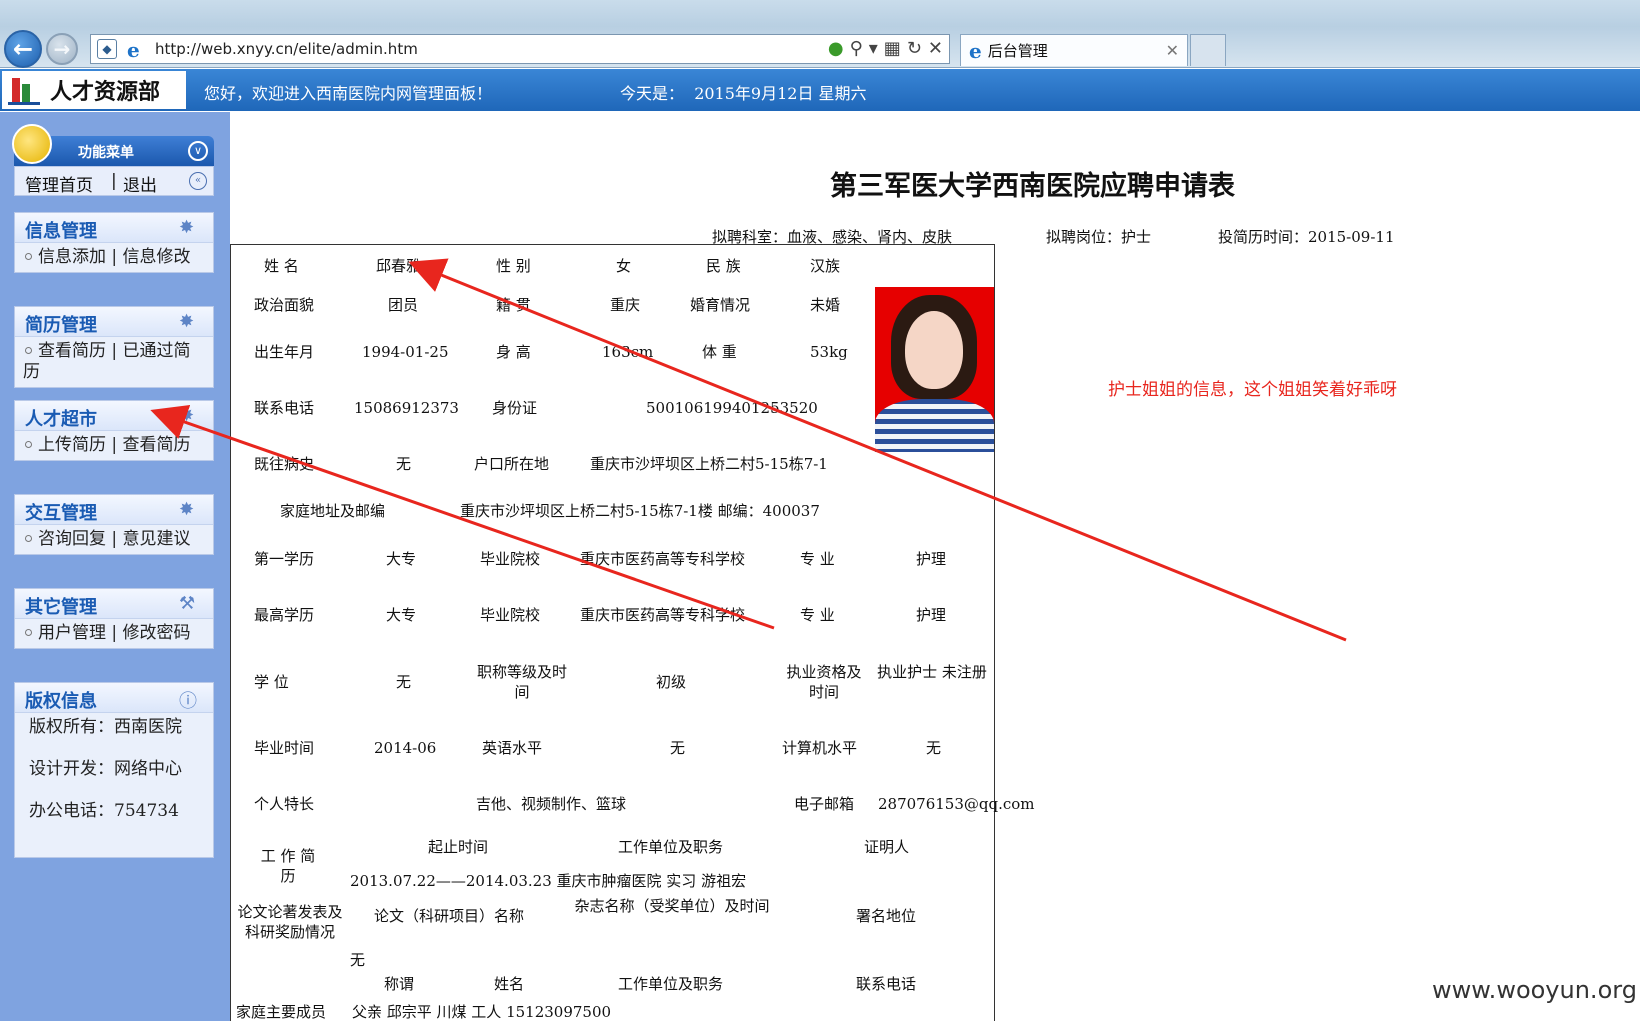 The height and width of the screenshot is (1021, 1640). I want to click on family-header-relation: 称谓, so click(399, 984).